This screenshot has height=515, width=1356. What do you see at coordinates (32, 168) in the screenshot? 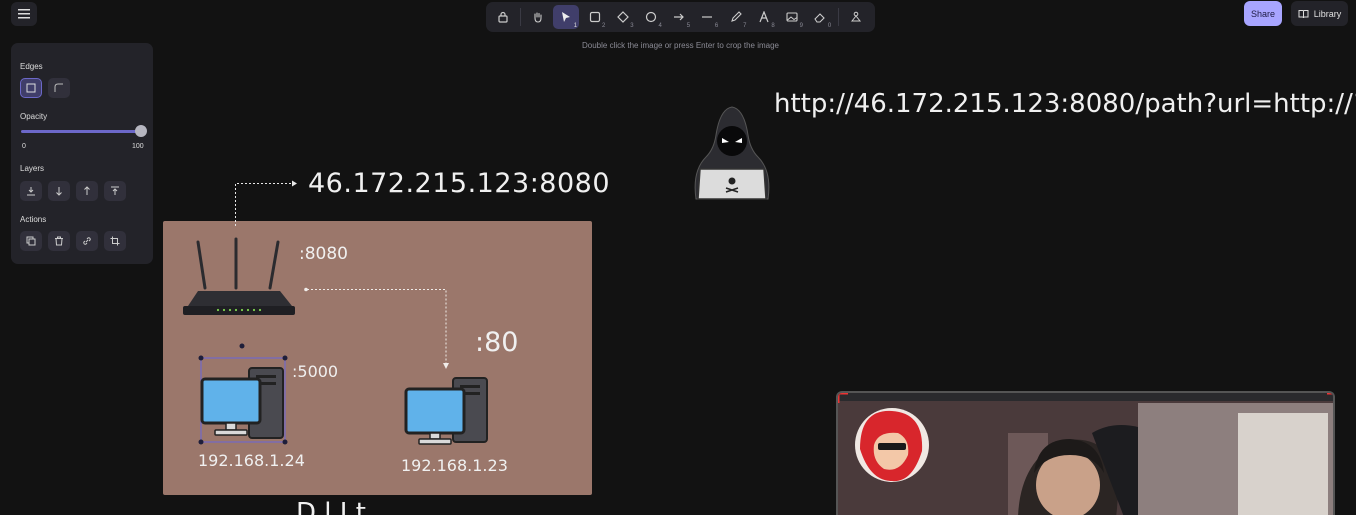
I see `layers-label: Layers` at bounding box center [32, 168].